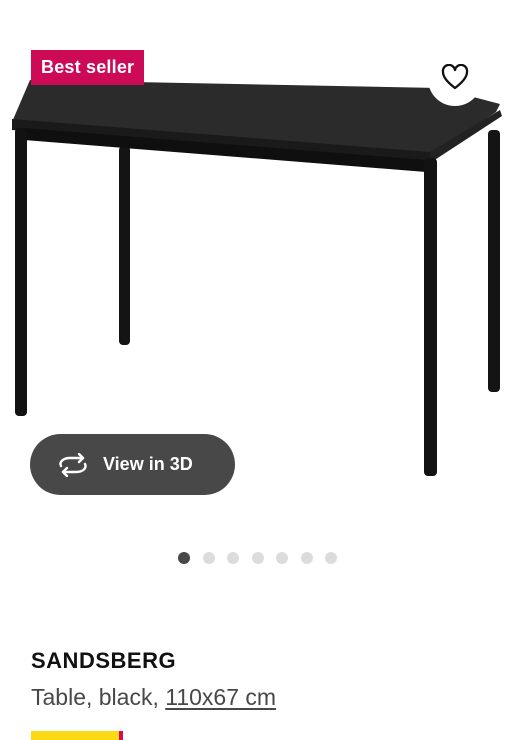  I want to click on price-tag-accent, so click(121, 735).